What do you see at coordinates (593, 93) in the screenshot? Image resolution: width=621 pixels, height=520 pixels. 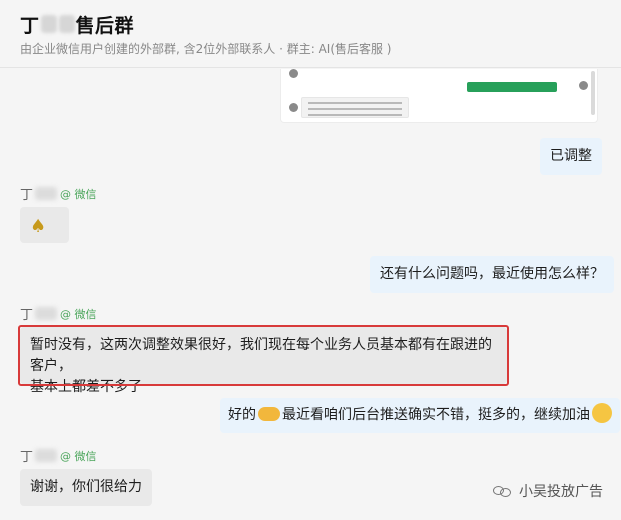 I see `preview-scrollbar` at bounding box center [593, 93].